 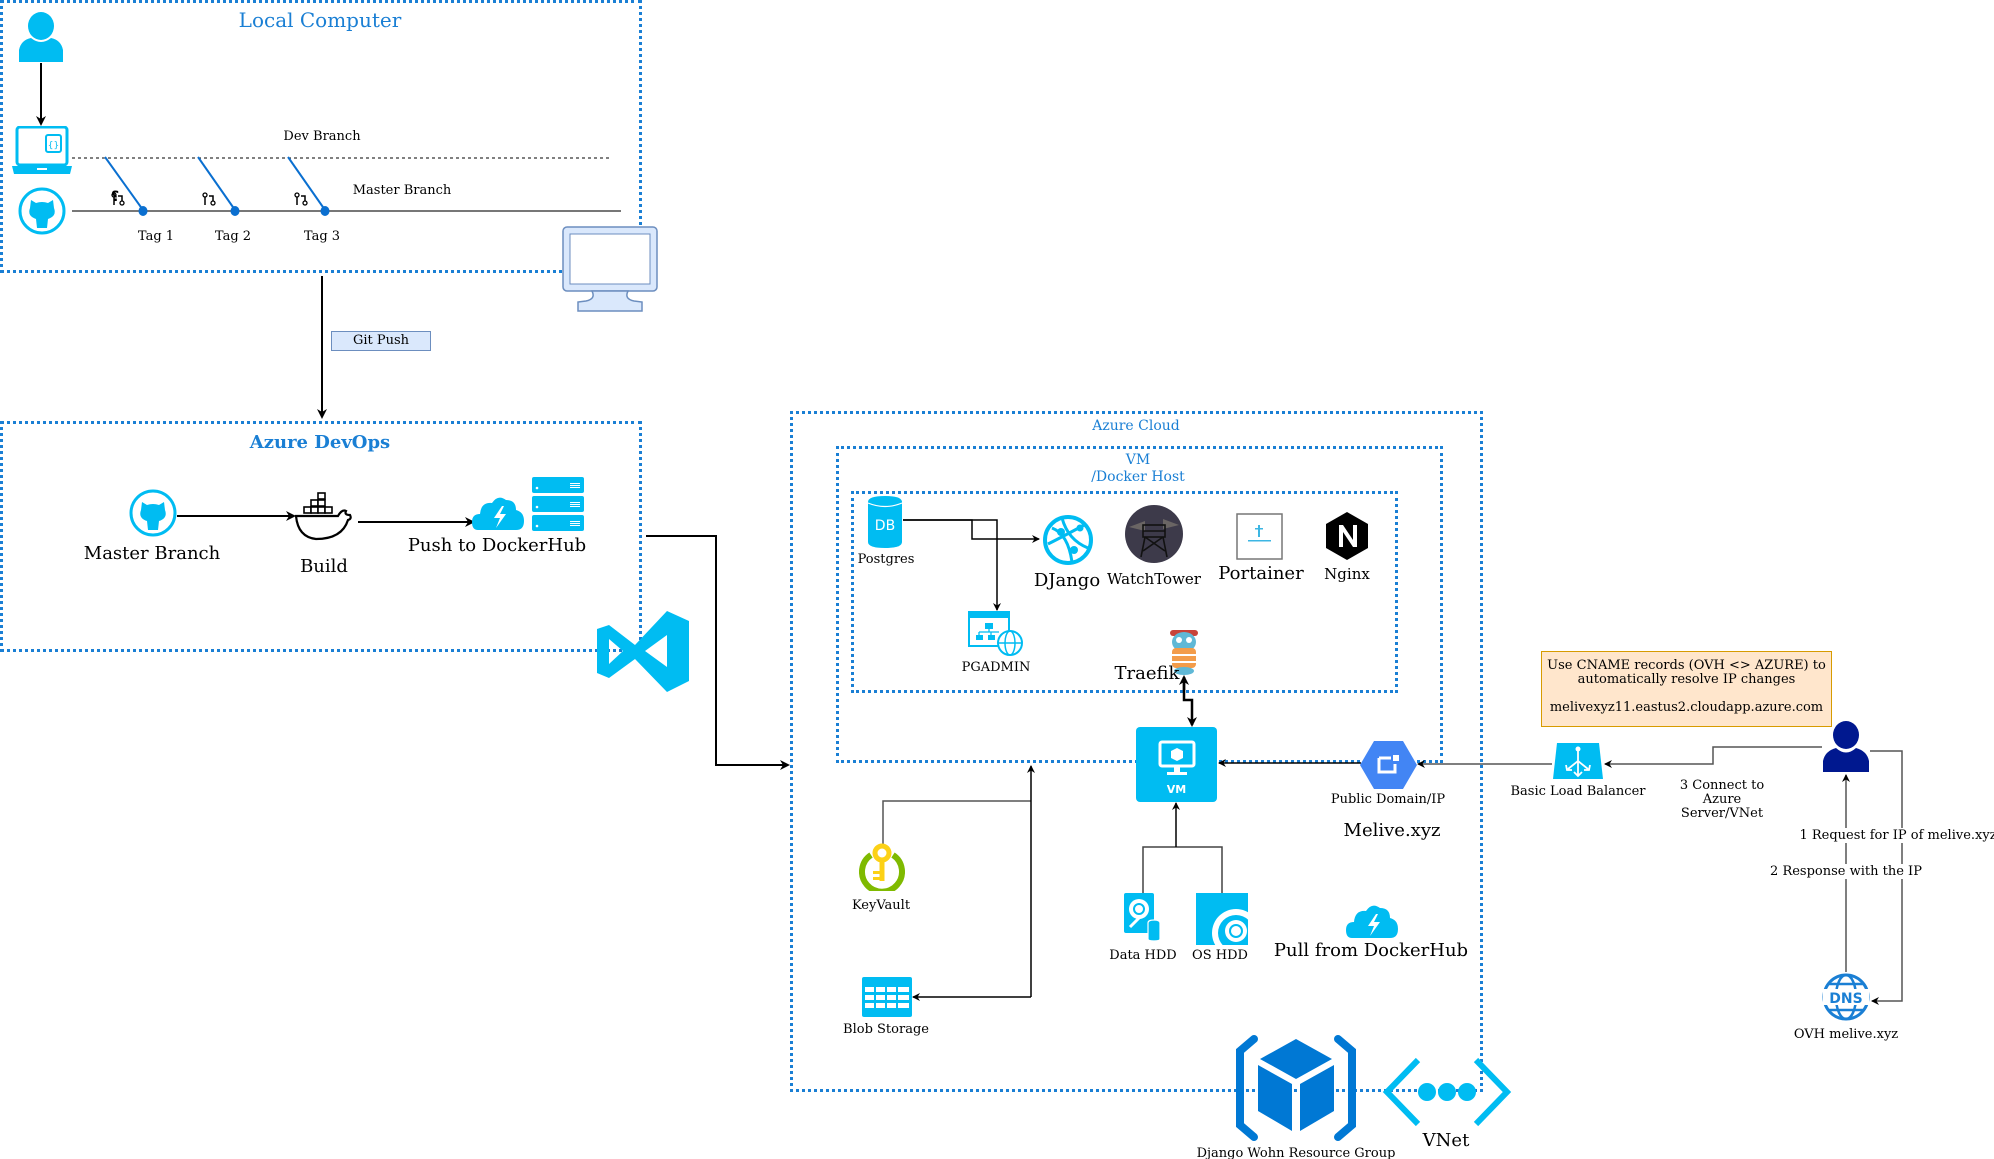 I want to click on dns-label: OVH melive.xyz, so click(x=1846, y=1034).